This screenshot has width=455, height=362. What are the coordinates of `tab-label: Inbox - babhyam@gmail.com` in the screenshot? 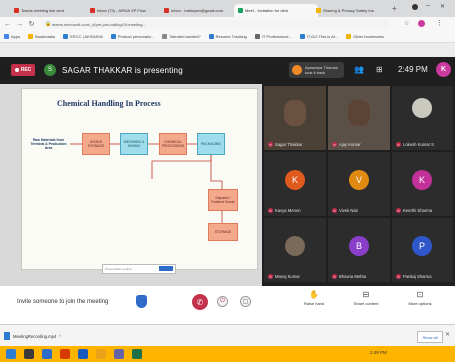 It's located at (197, 10).